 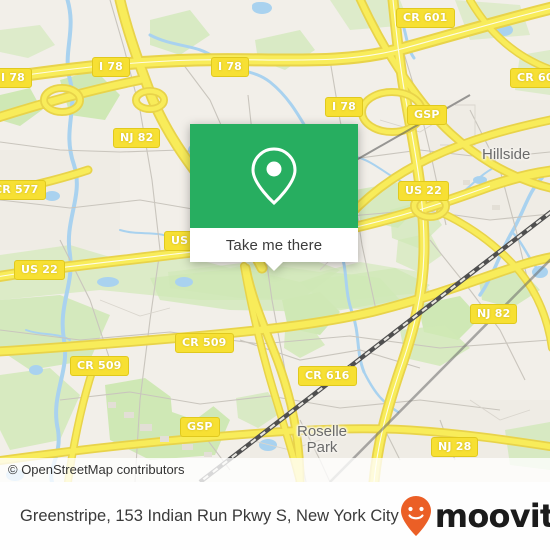 What do you see at coordinates (322, 431) in the screenshot?
I see `place-label-line: Roselle` at bounding box center [322, 431].